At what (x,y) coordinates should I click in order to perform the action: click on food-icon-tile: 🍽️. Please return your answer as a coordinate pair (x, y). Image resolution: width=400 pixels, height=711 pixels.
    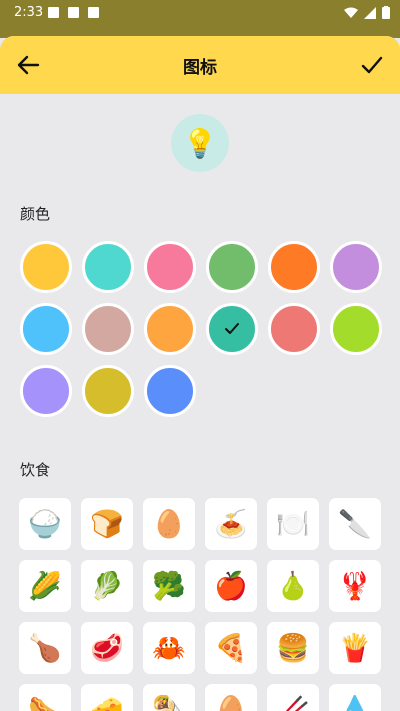
    Looking at the image, I should click on (293, 524).